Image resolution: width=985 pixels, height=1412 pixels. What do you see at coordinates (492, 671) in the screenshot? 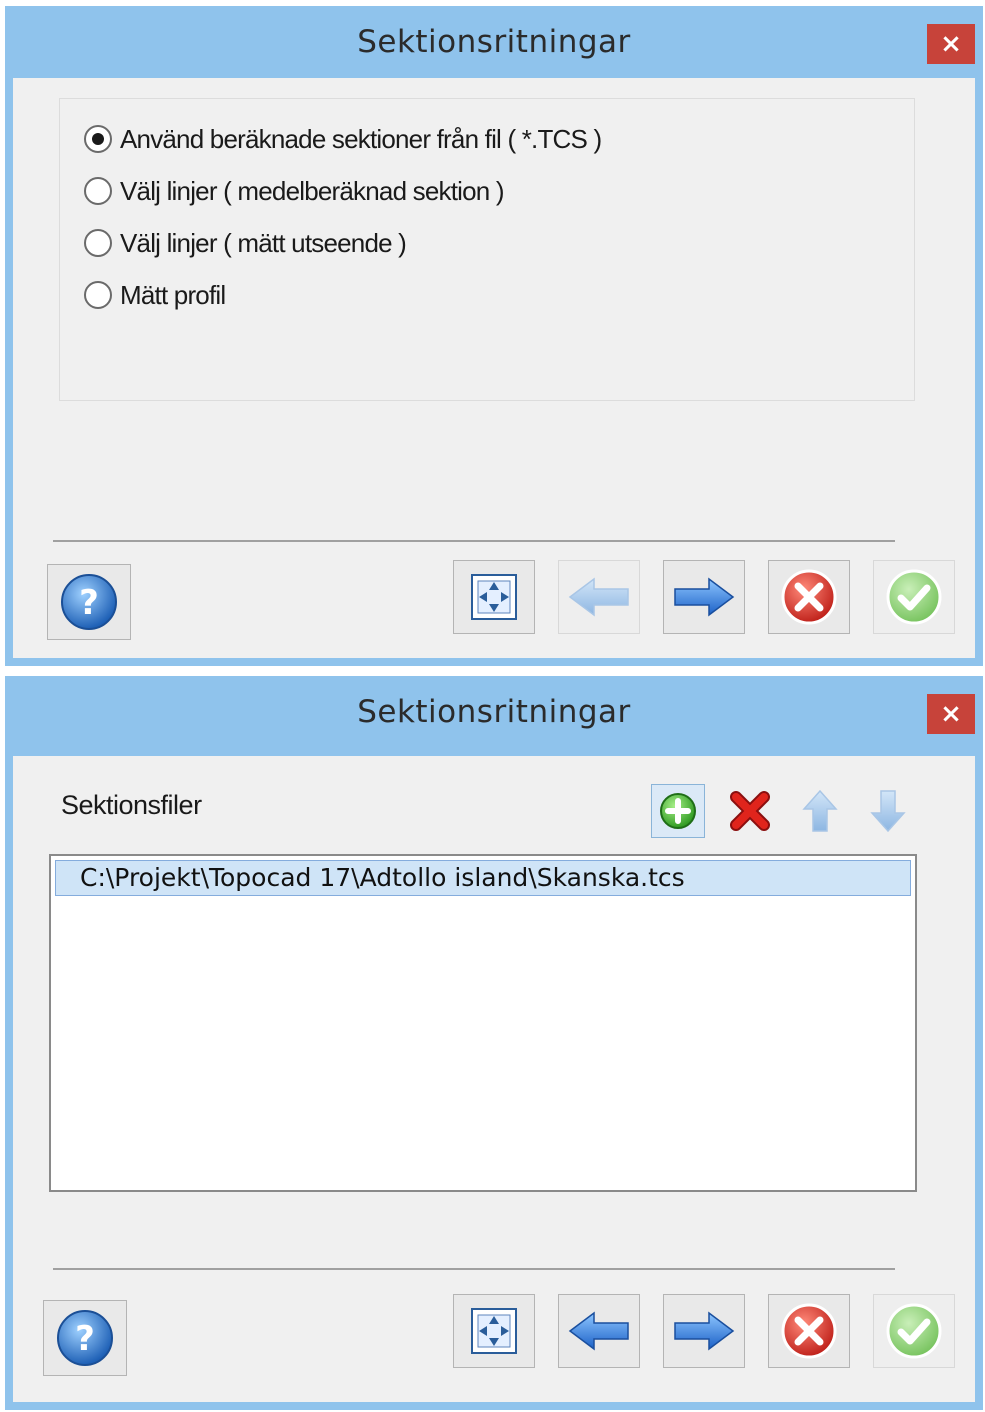
I see `window-gap` at bounding box center [492, 671].